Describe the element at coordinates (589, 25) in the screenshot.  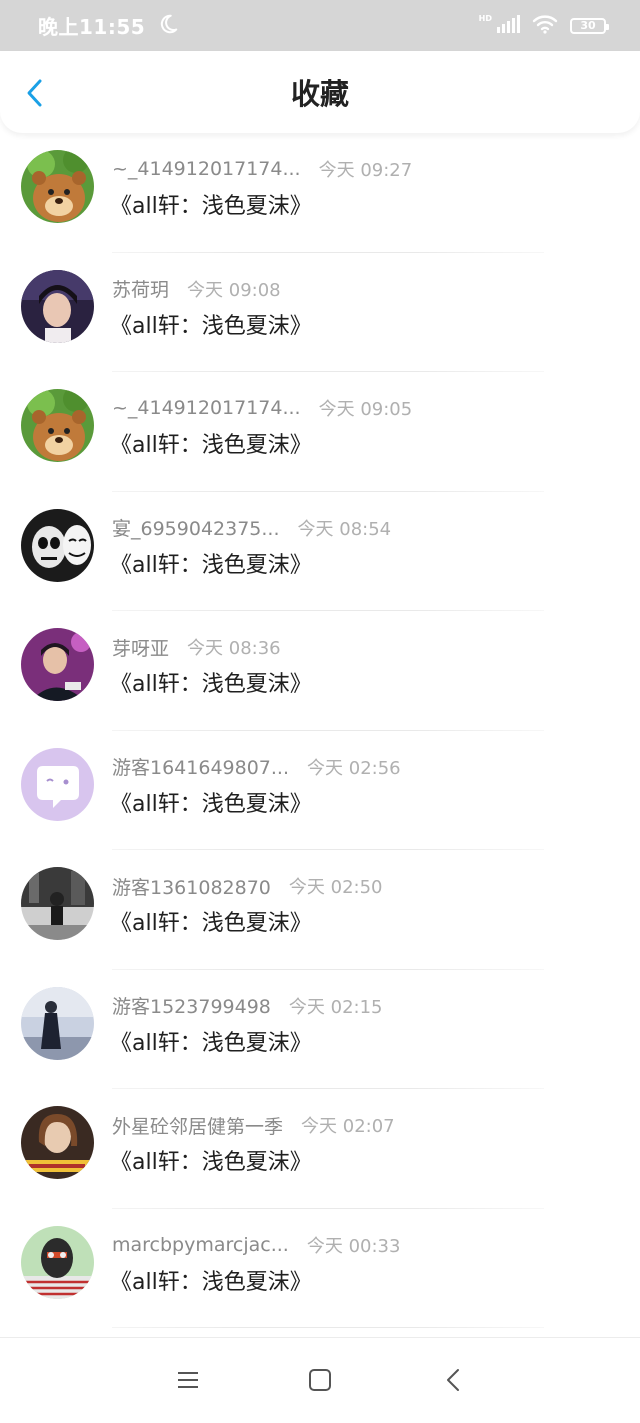
I see `battery-icon: 30` at that location.